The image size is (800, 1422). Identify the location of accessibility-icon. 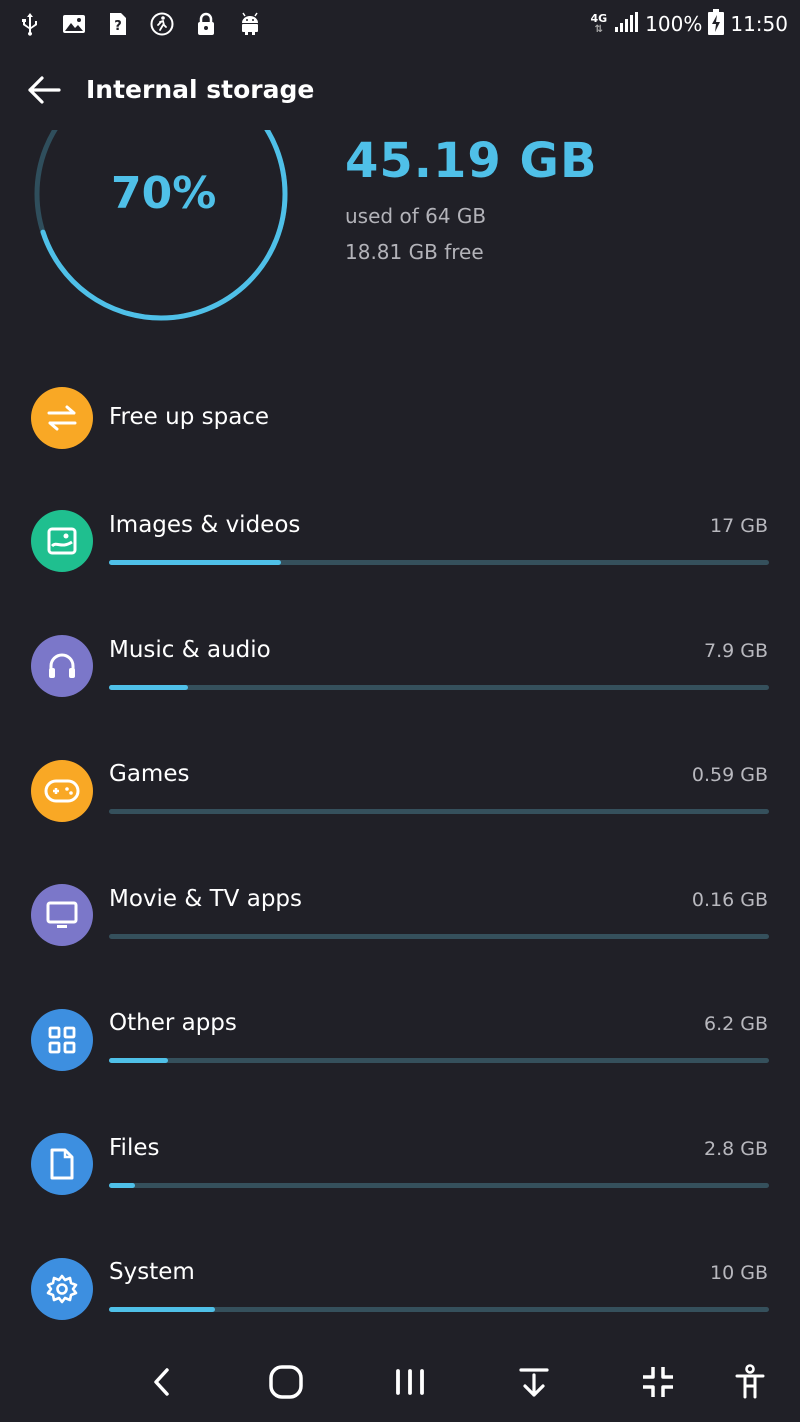
(750, 1381).